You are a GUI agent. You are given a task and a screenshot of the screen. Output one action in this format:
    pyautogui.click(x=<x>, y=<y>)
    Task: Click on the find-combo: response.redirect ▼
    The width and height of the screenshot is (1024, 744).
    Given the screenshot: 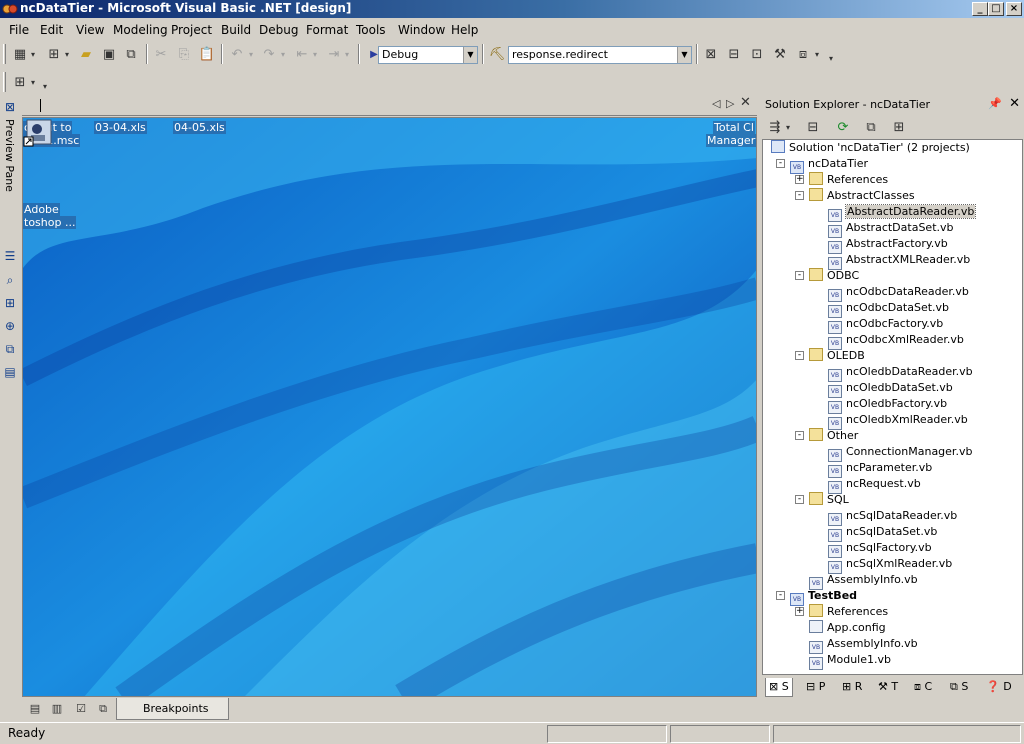 What is the action you would take?
    pyautogui.click(x=600, y=55)
    